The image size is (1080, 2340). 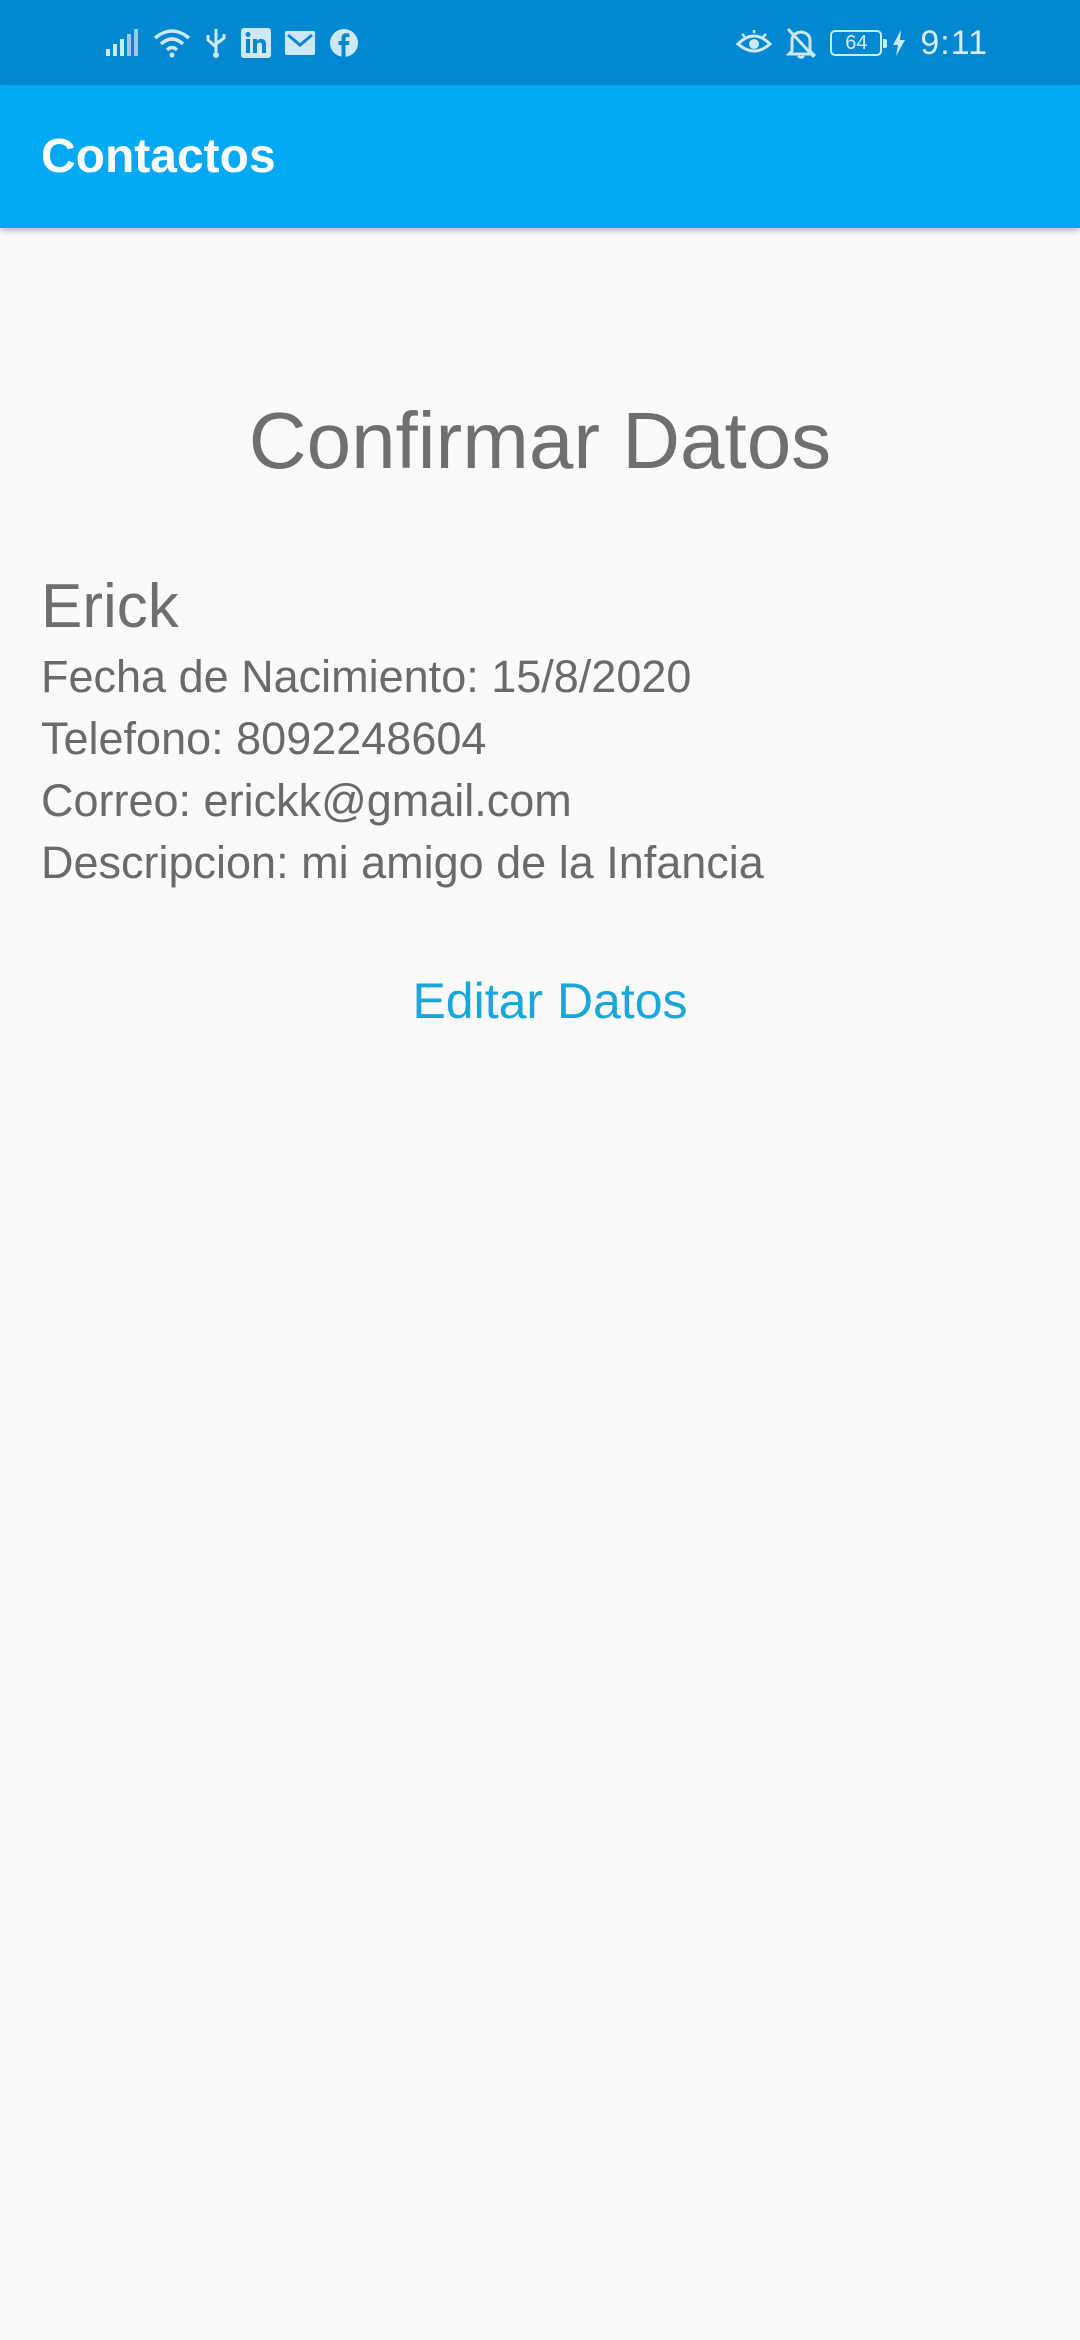 I want to click on contact-name: Erick, so click(x=110, y=606).